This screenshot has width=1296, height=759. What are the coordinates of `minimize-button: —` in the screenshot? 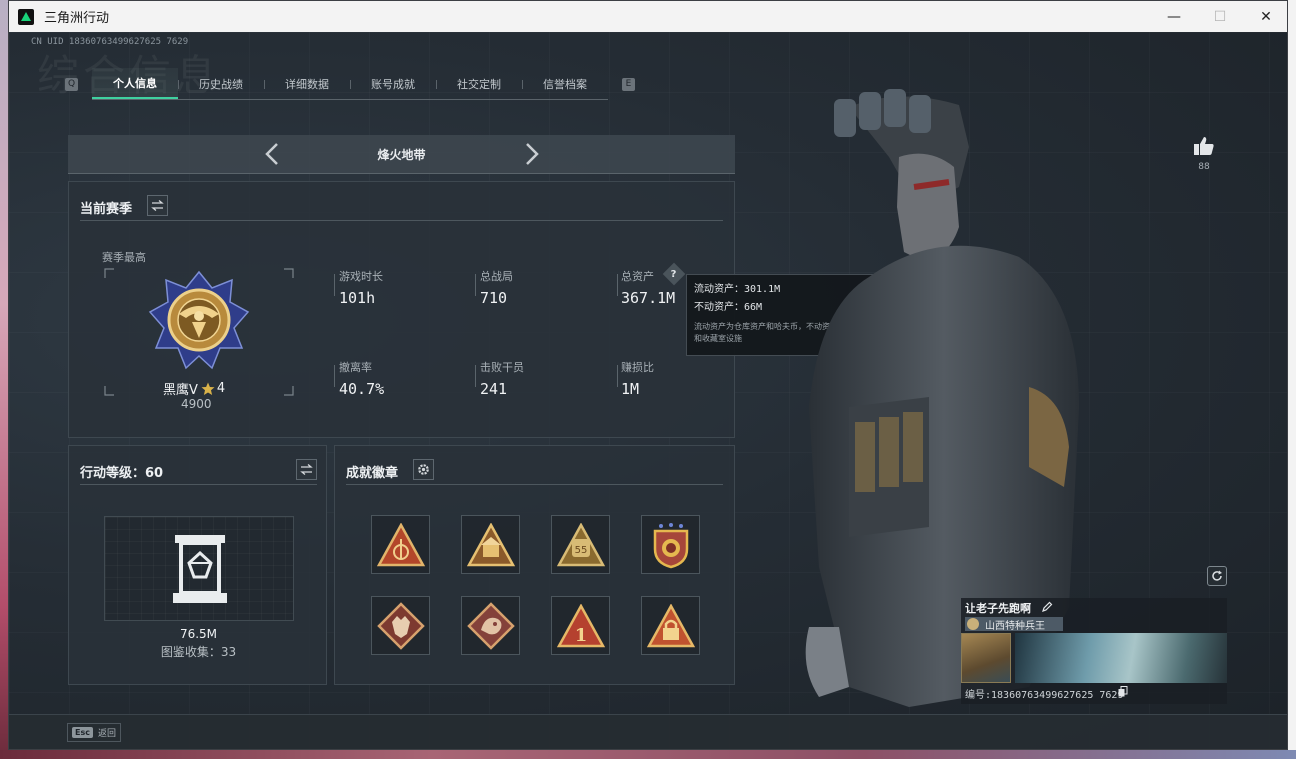 It's located at (1174, 16).